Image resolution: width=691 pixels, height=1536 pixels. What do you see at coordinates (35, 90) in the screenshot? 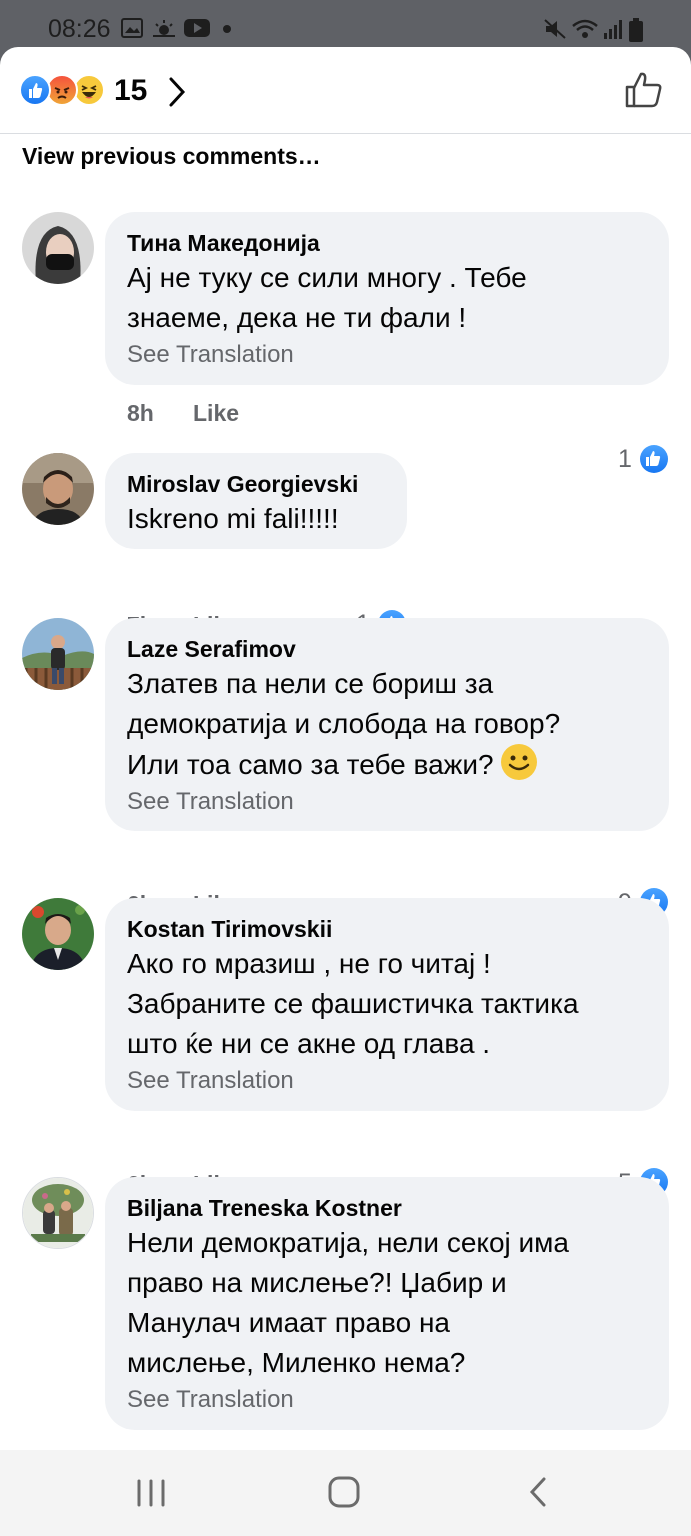
I see `like-reaction-icon` at bounding box center [35, 90].